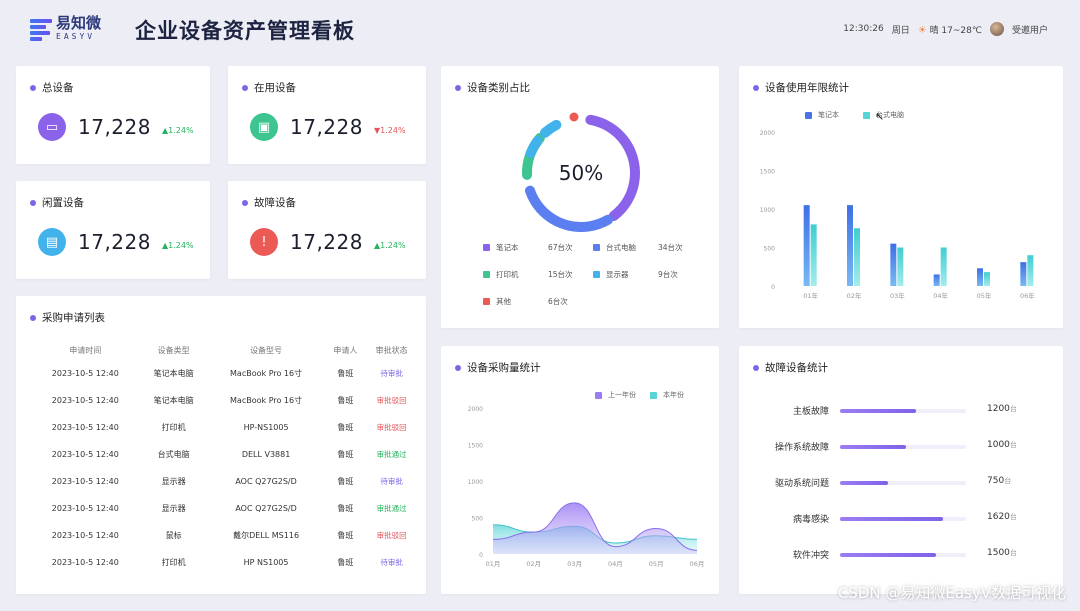 This screenshot has width=1080, height=611. What do you see at coordinates (796, 368) in the screenshot?
I see `card-title: 故障设备统计` at bounding box center [796, 368].